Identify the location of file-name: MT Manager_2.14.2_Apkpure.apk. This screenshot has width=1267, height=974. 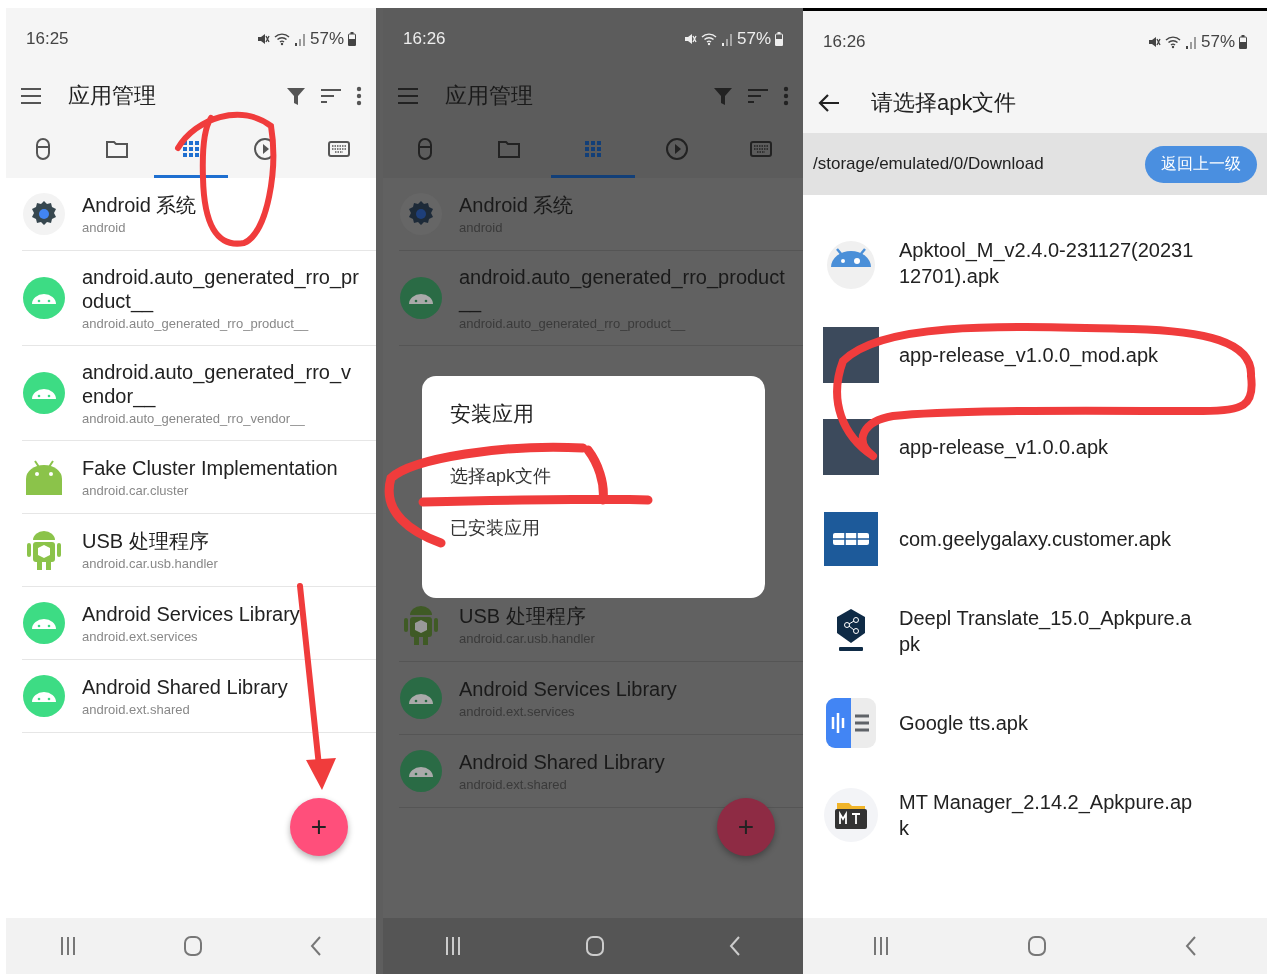
(1049, 815).